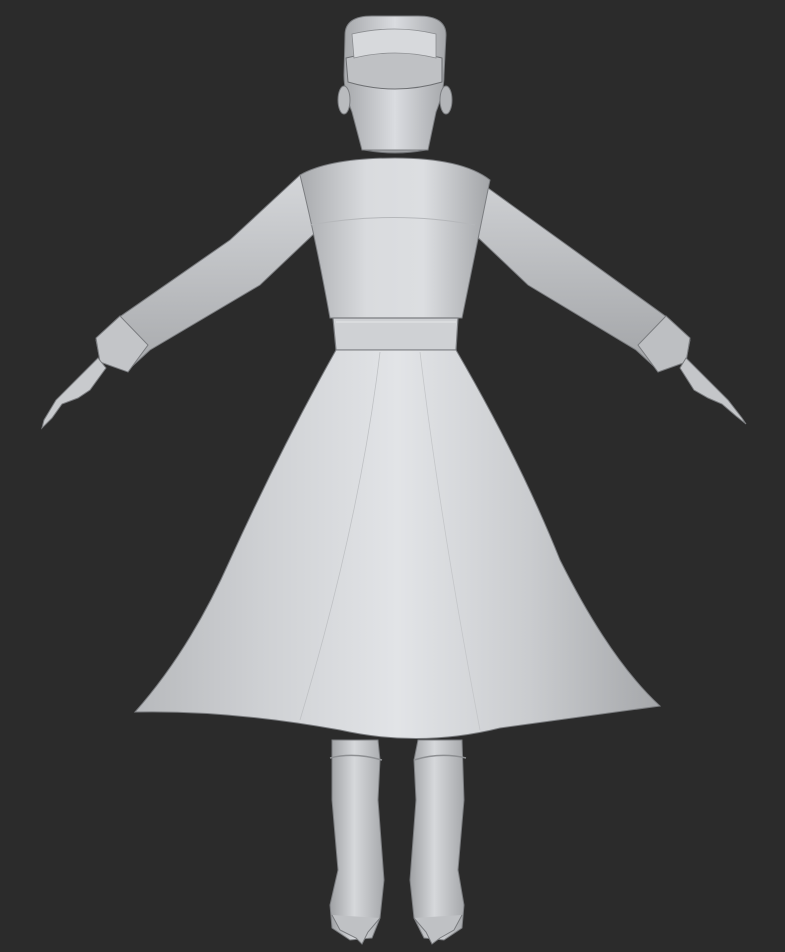 This screenshot has width=785, height=952. I want to click on belt, so click(395, 334).